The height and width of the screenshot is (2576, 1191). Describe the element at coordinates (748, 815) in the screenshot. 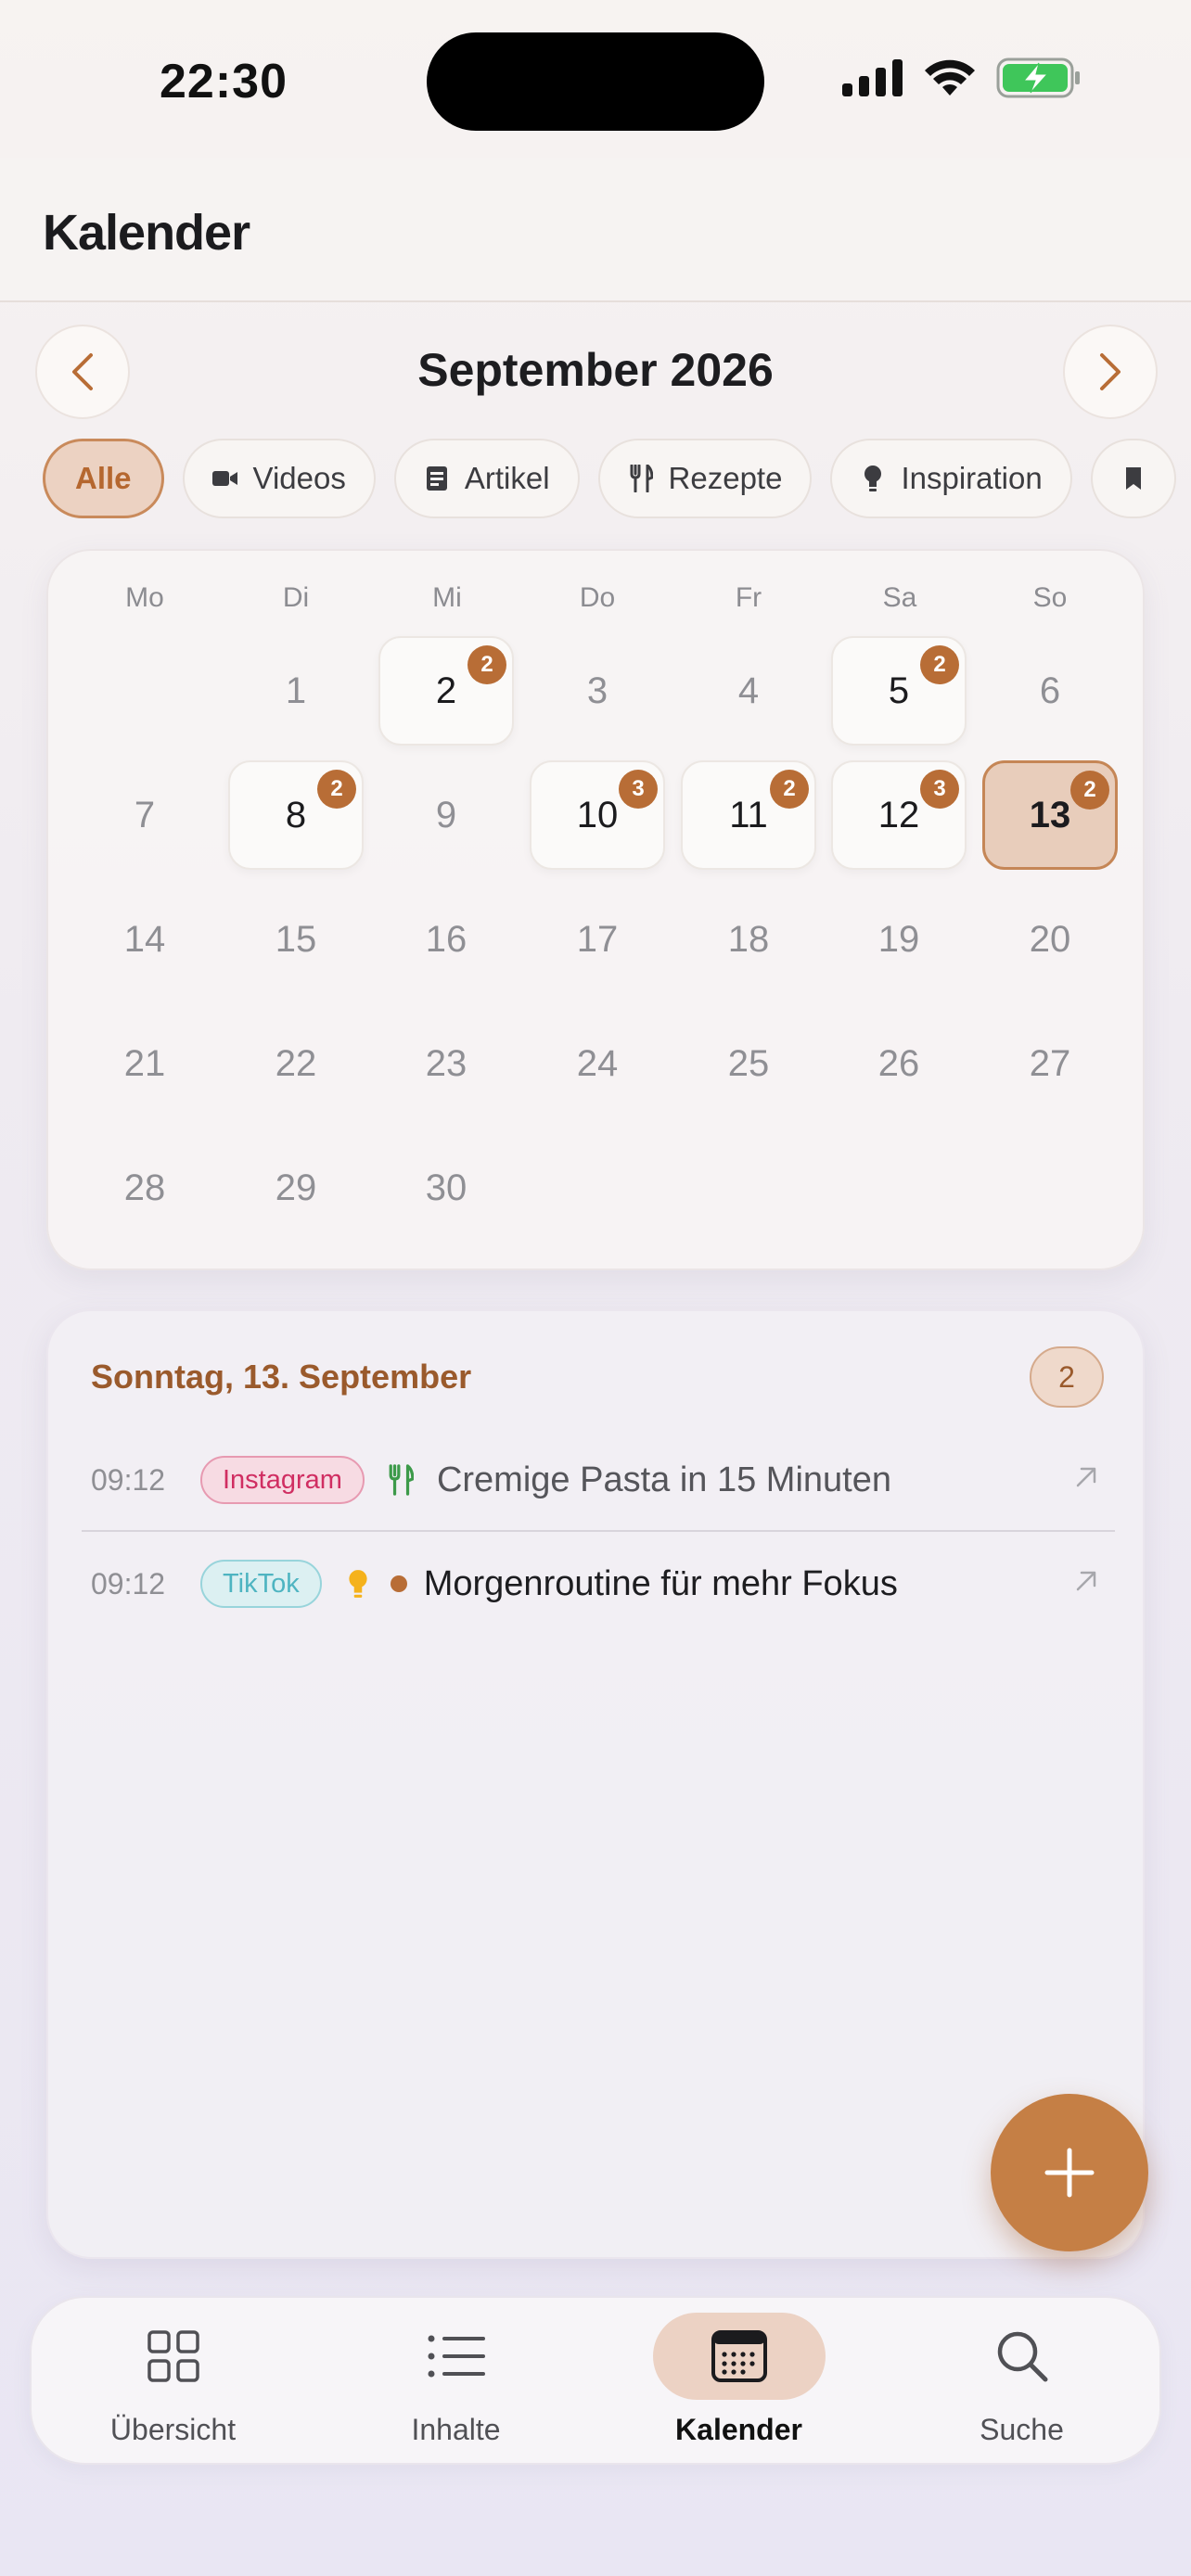

I see `calendar-day: 11 2` at that location.